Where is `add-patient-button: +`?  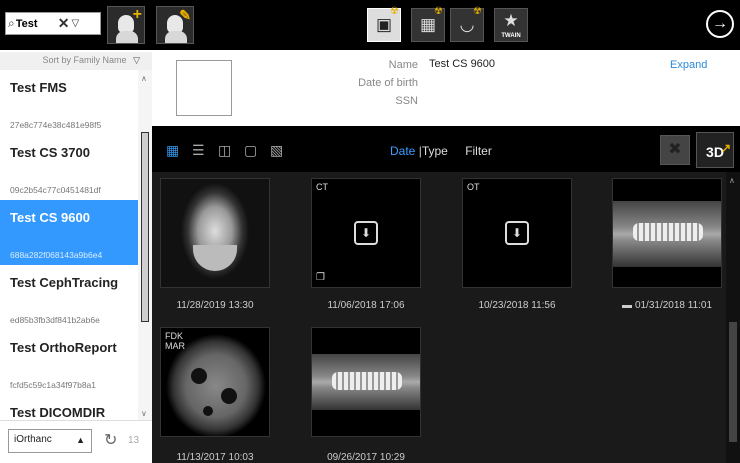
add-patient-button: + is located at coordinates (126, 25).